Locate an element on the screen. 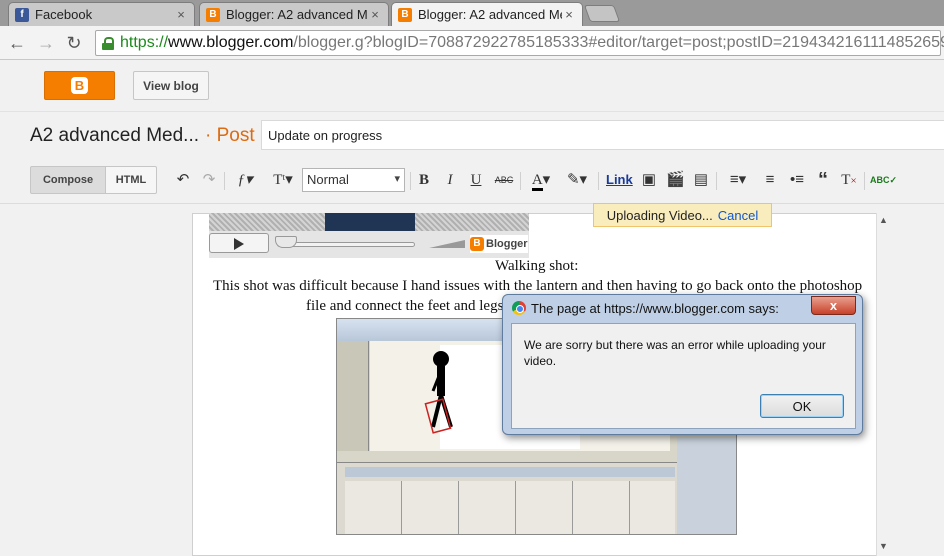 The height and width of the screenshot is (556, 944). tab-blogger-1: B Blogger: A2 advanced Med × is located at coordinates (294, 14).